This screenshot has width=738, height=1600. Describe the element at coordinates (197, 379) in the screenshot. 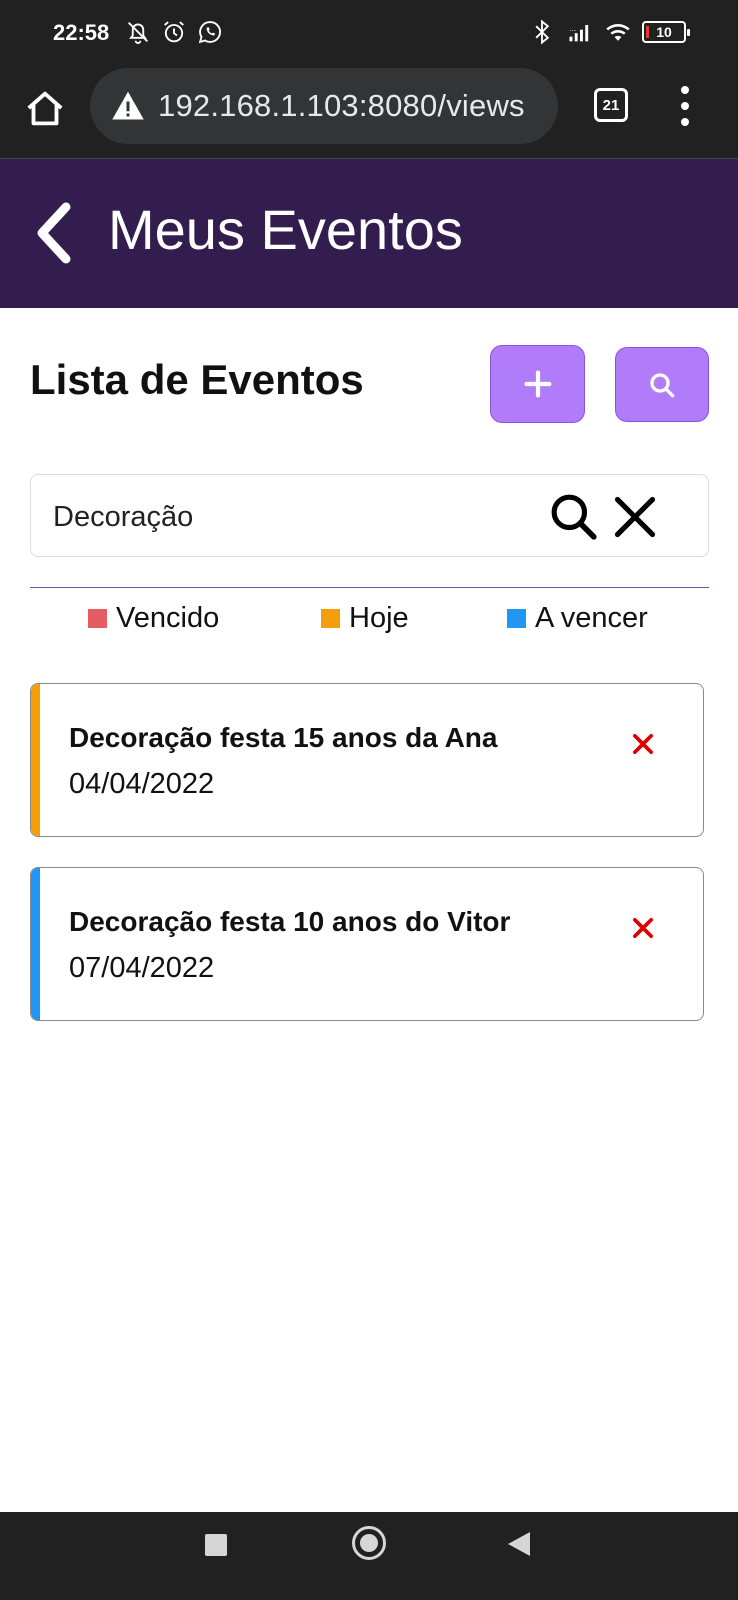

I see `list-title: Lista de Eventos` at that location.